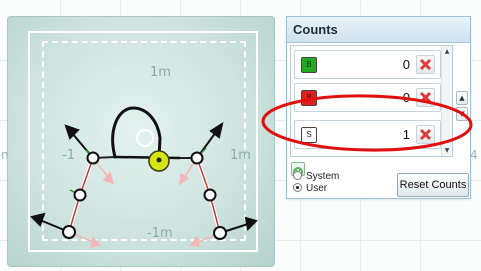  I want to click on highlight-ellipse, so click(367, 123).